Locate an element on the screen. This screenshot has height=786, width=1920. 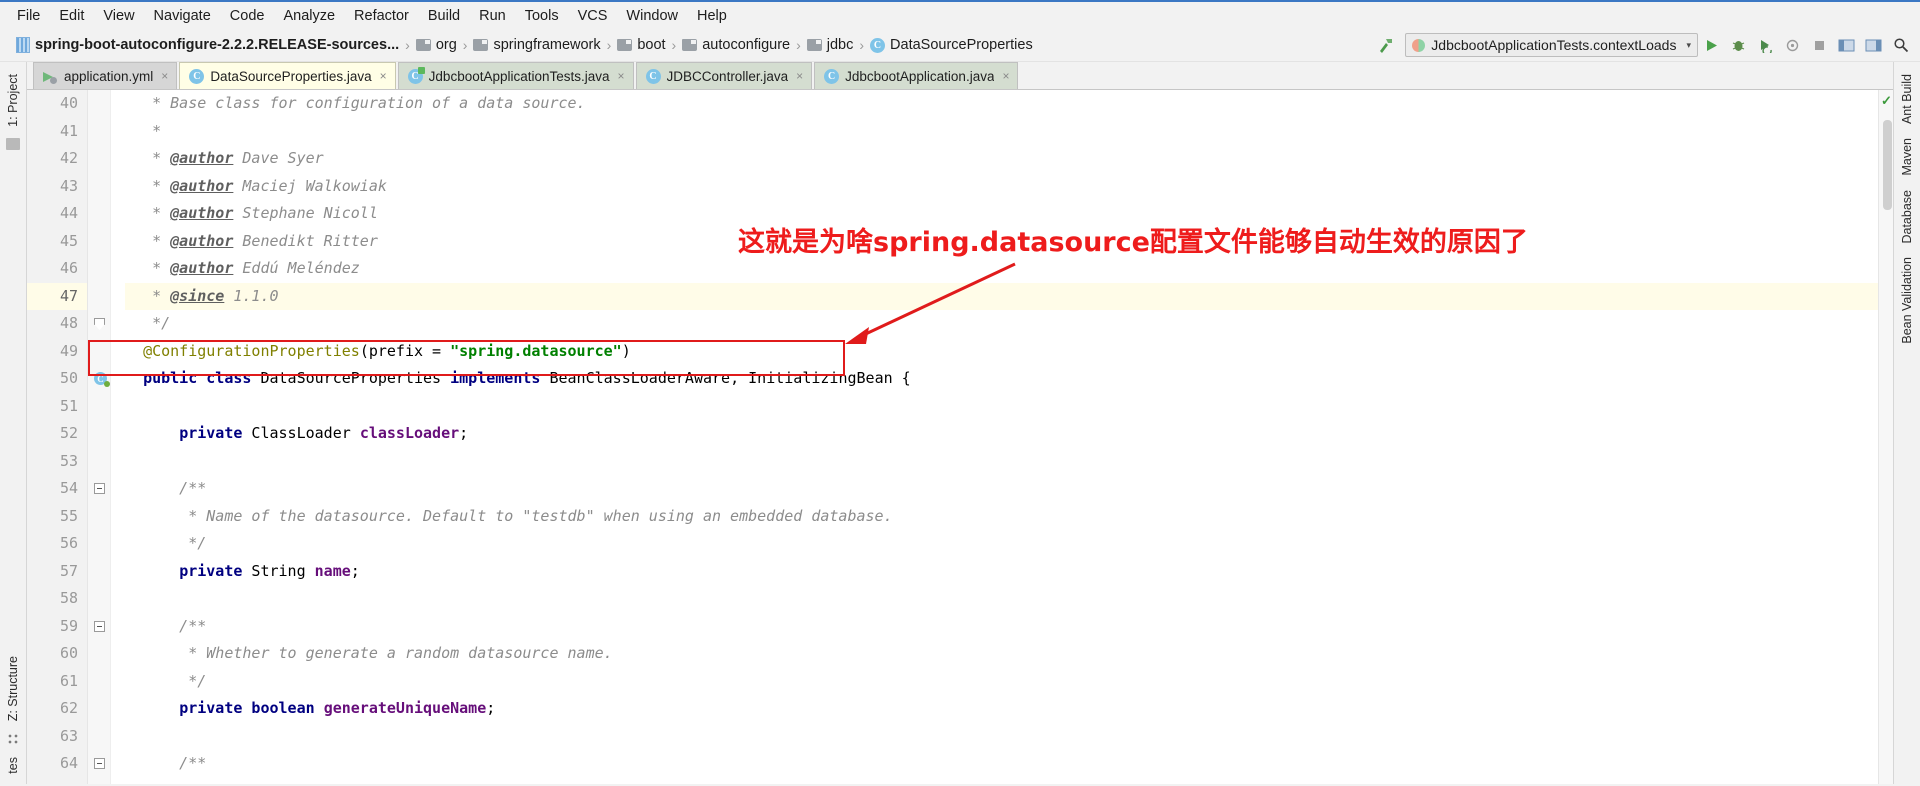
code-folding-column: C is located at coordinates (99, 437).